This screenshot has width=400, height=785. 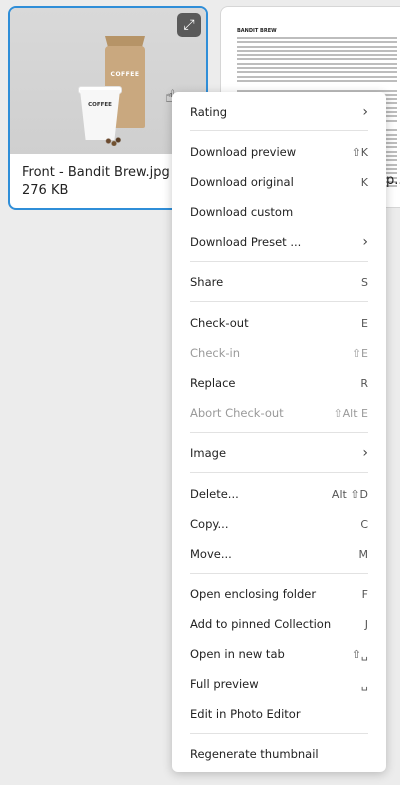 I want to click on coffee-cup, so click(x=100, y=115).